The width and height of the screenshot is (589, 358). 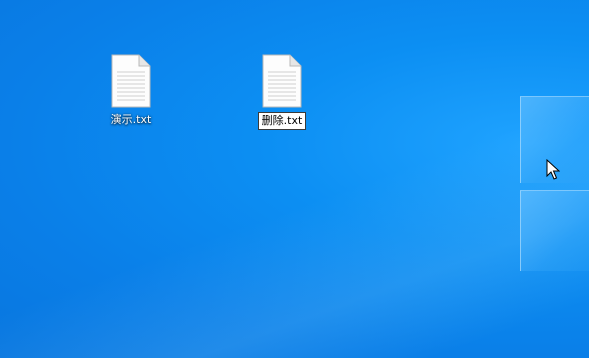 I want to click on desktop-icon-label: 演示.txt, so click(x=131, y=119).